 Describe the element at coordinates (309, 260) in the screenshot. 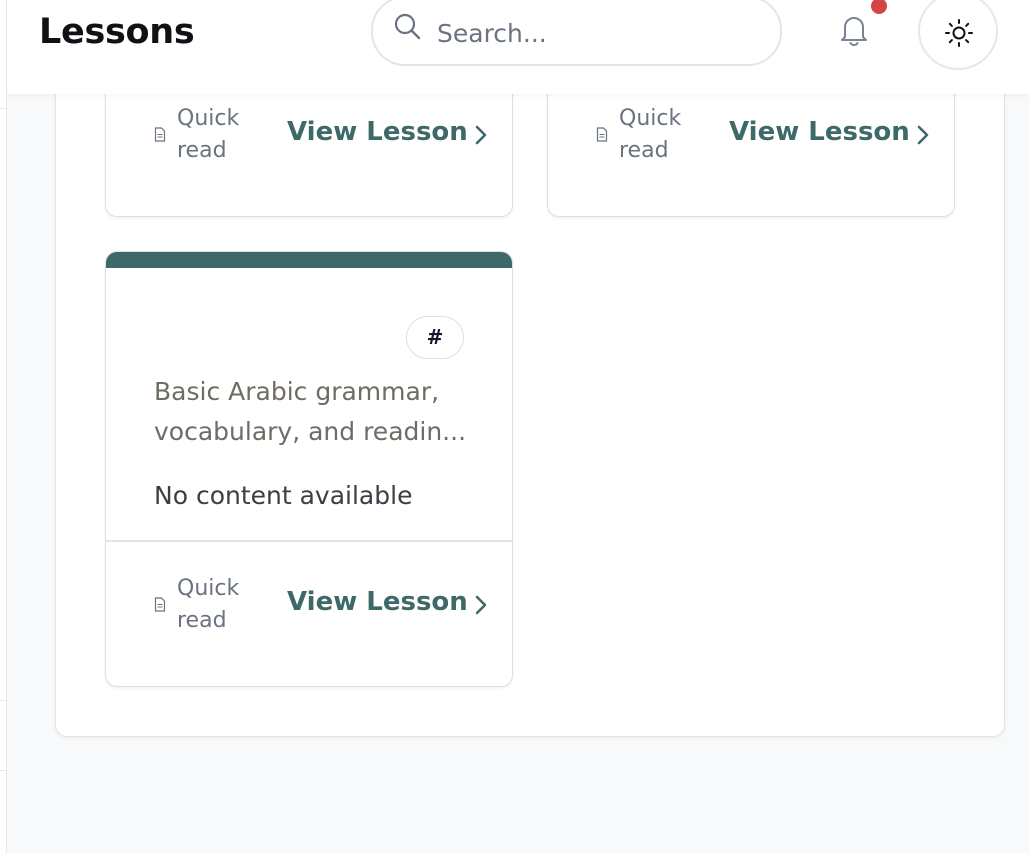

I see `card-accent-bar` at that location.